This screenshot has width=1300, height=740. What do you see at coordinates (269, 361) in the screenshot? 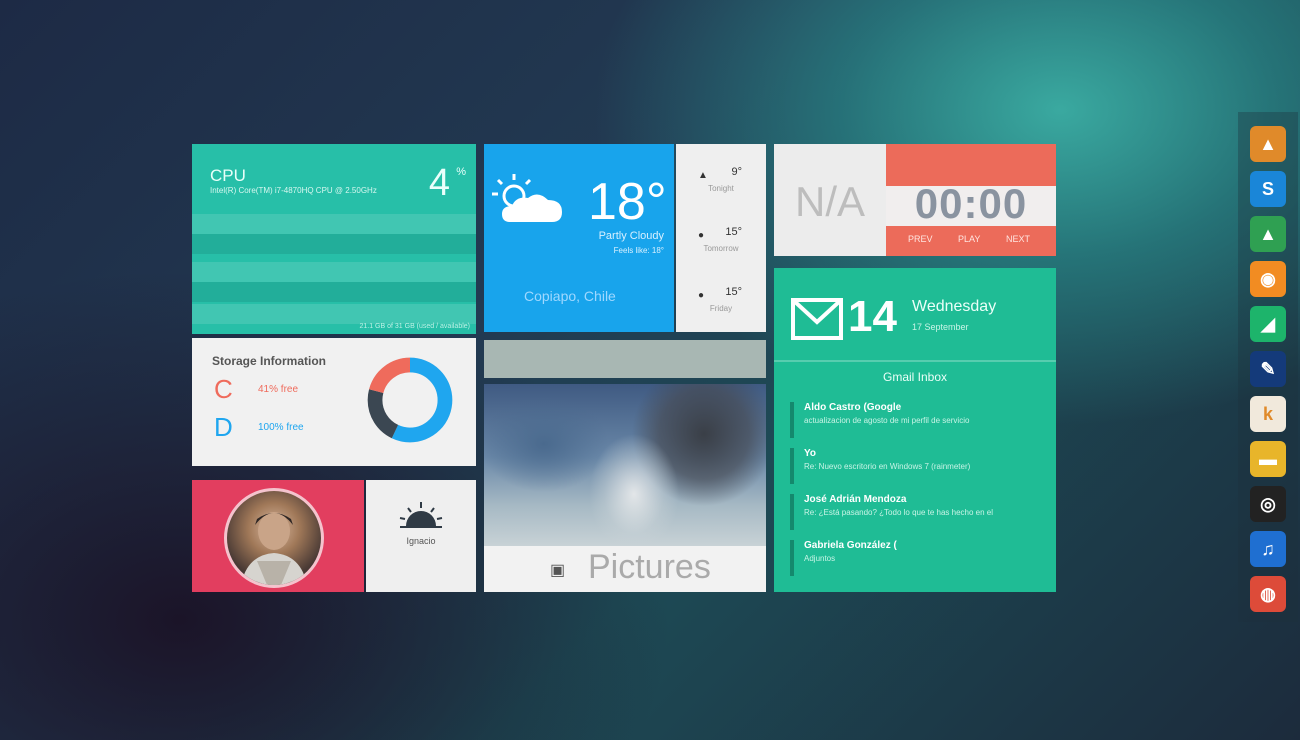
I see `storage-title: Storage Information` at bounding box center [269, 361].